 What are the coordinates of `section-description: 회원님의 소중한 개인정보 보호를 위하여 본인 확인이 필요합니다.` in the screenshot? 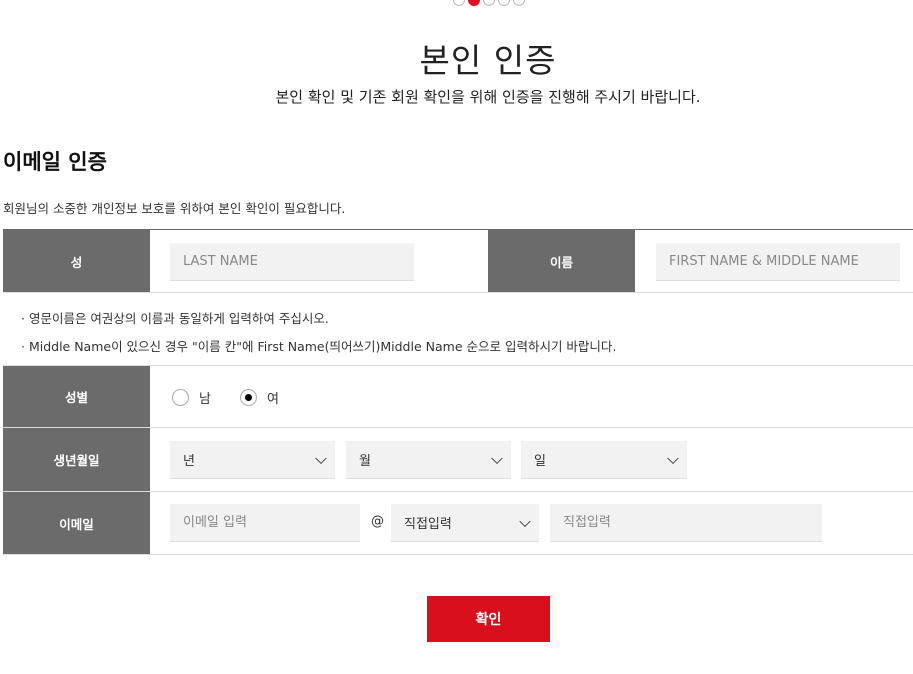 It's located at (174, 208).